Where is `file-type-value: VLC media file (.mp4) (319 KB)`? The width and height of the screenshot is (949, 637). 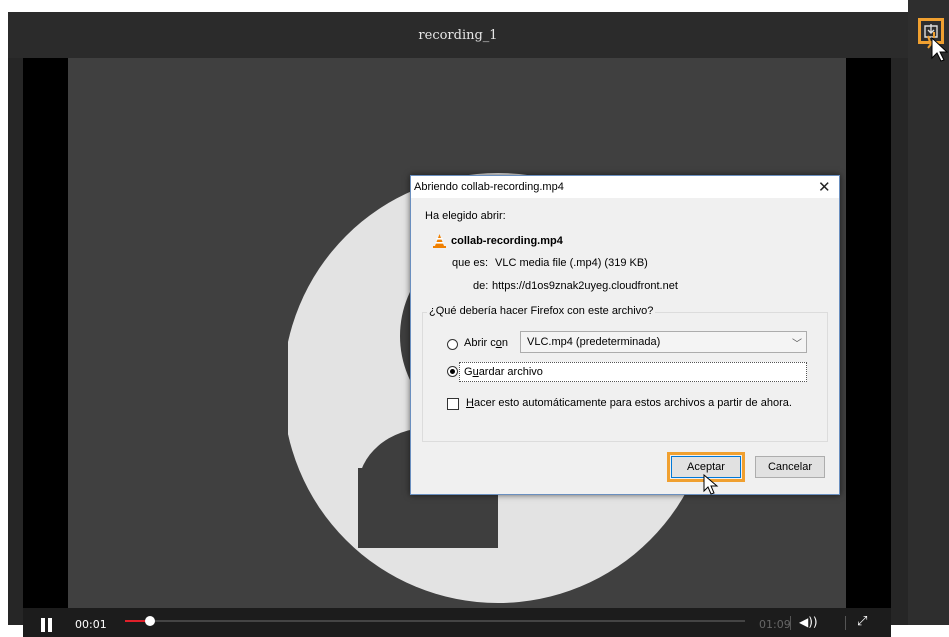 file-type-value: VLC media file (.mp4) (319 KB) is located at coordinates (571, 263).